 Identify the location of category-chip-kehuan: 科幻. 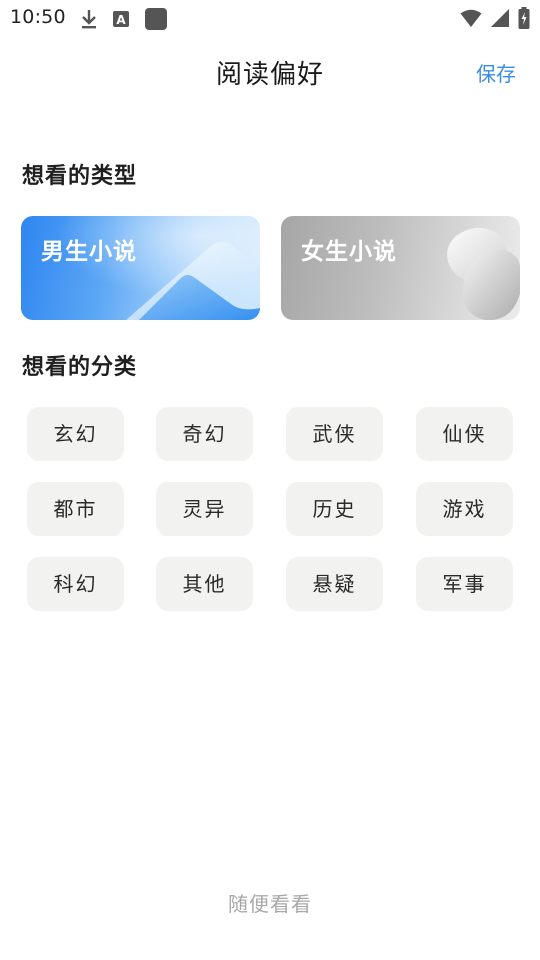
(75, 584).